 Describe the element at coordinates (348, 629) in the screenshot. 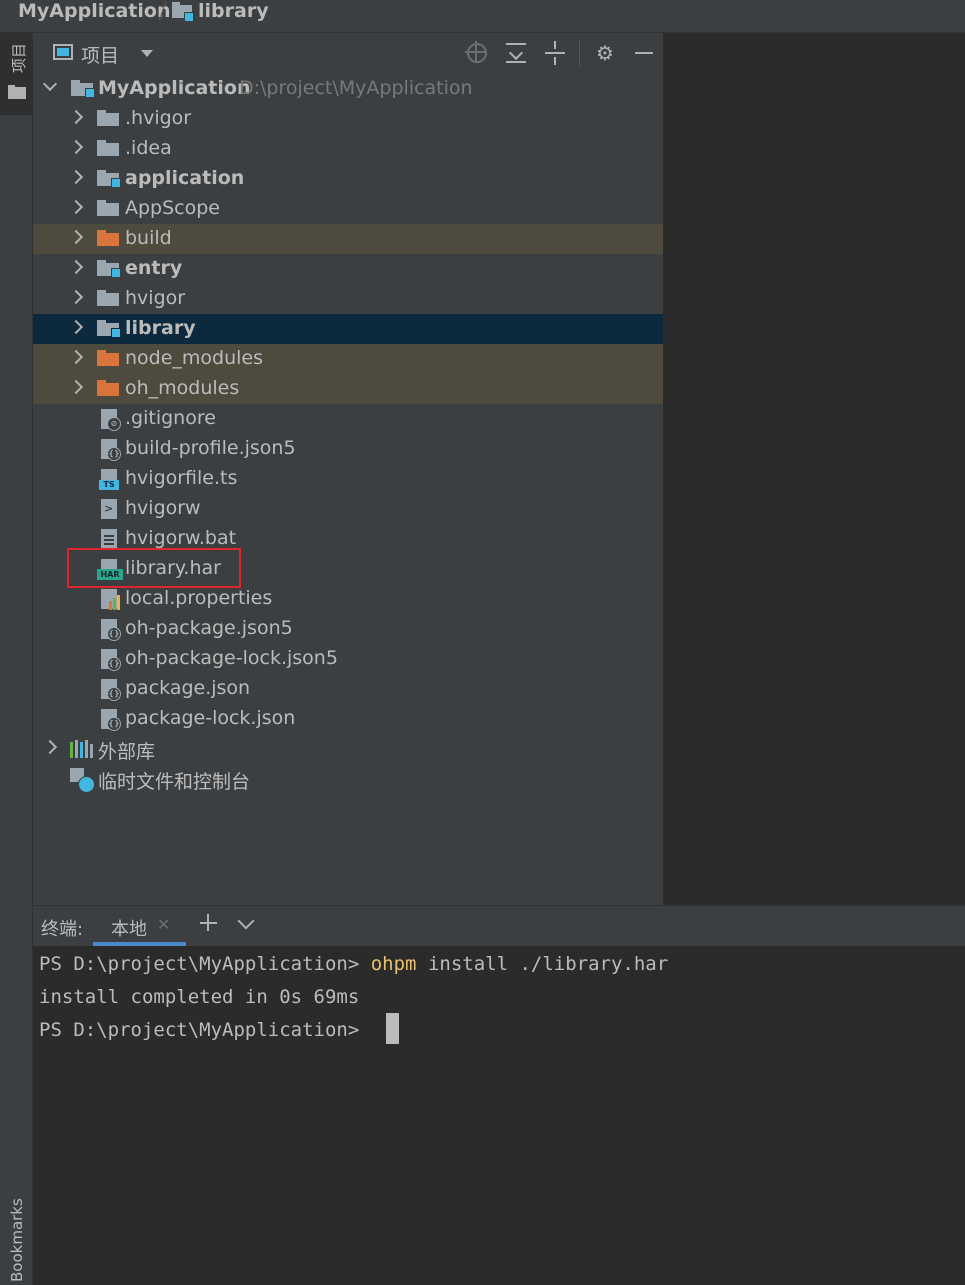

I see `tree-item: {} oh-package.json5` at that location.